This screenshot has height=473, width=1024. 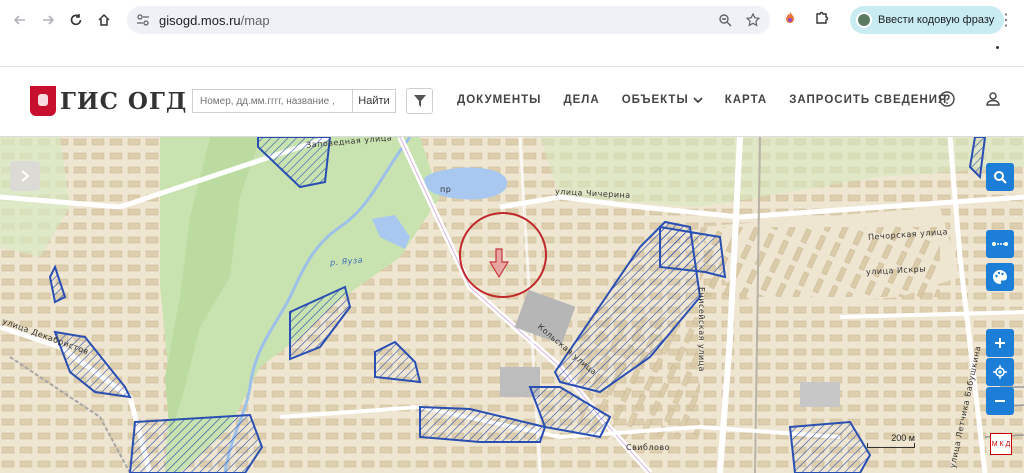 I want to click on profile-icon, so click(x=864, y=20).